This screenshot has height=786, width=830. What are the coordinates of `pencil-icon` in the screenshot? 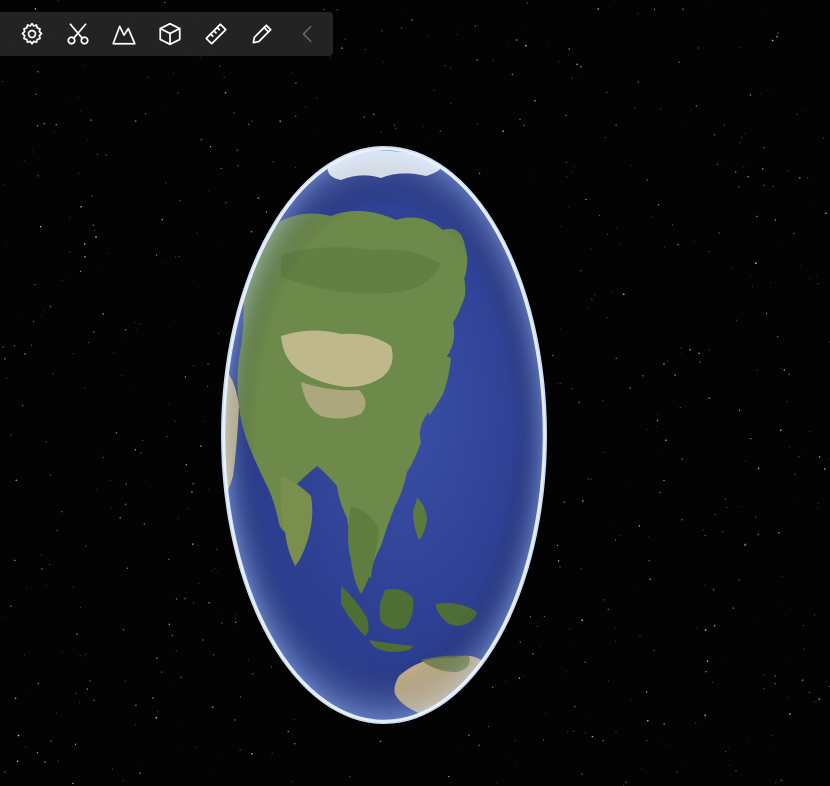 It's located at (262, 34).